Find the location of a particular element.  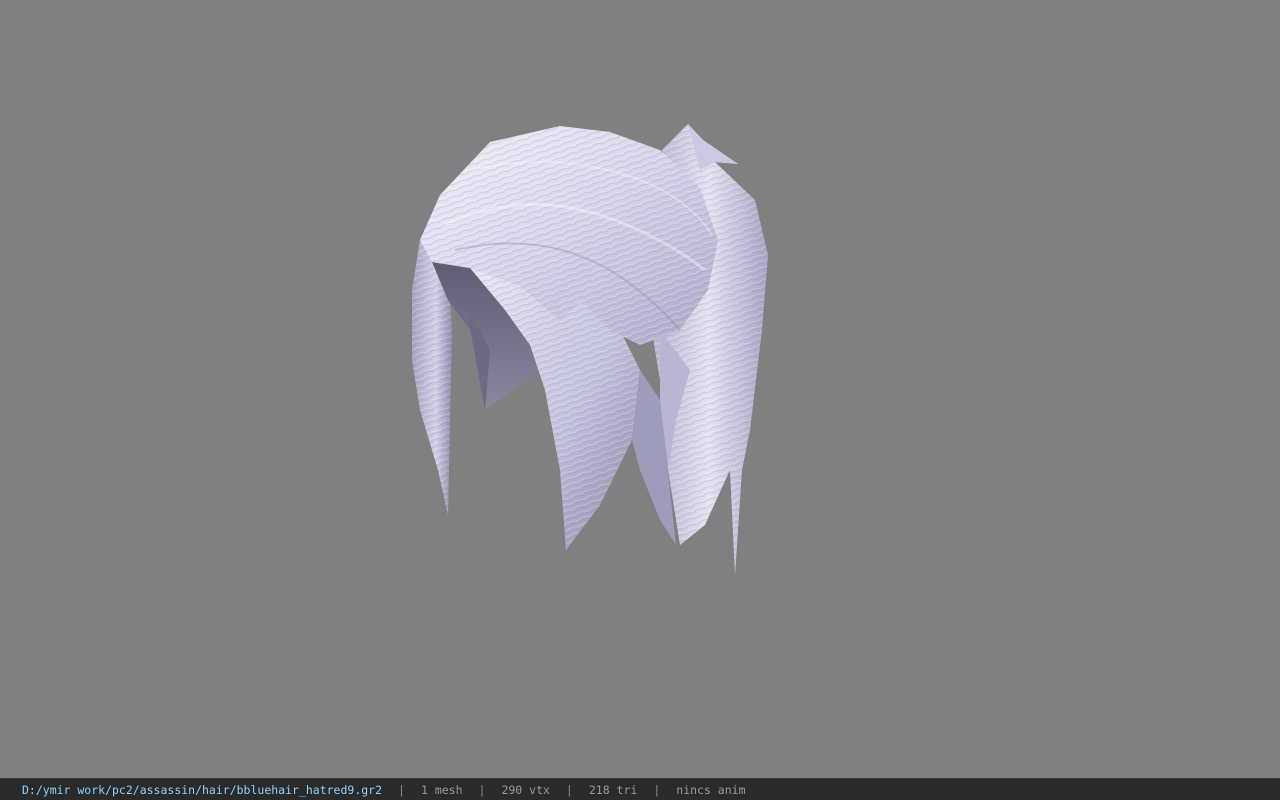

vertex-count: 290 vtx is located at coordinates (525, 789).